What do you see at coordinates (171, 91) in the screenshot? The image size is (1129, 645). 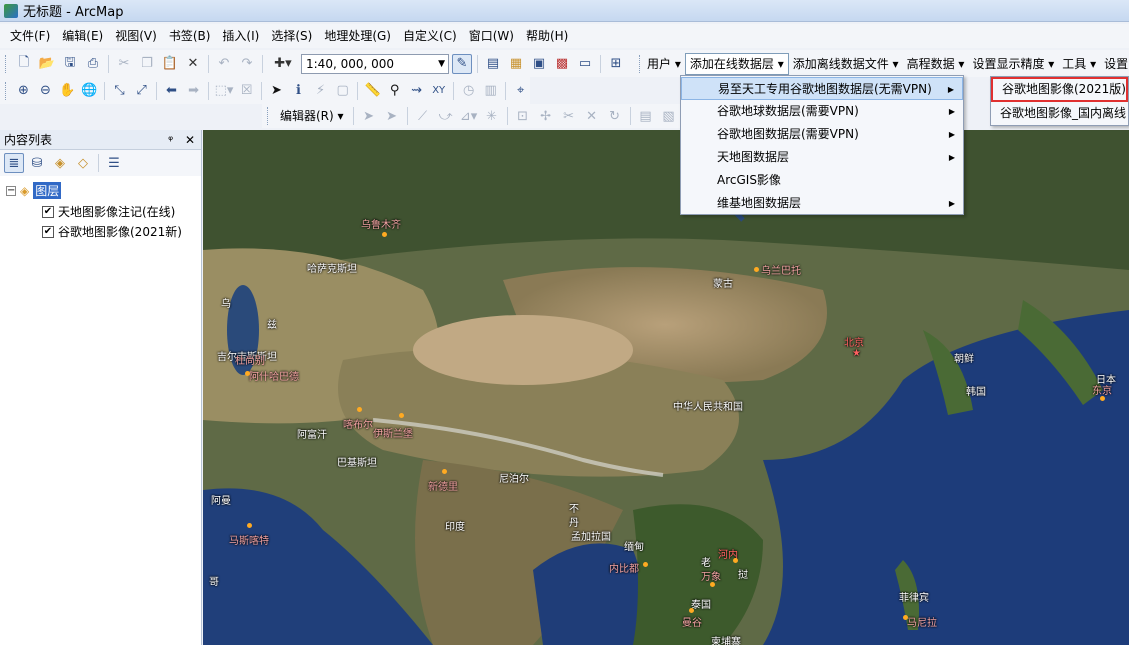 I see `go-back-arrow-icon: ⬅` at bounding box center [171, 91].